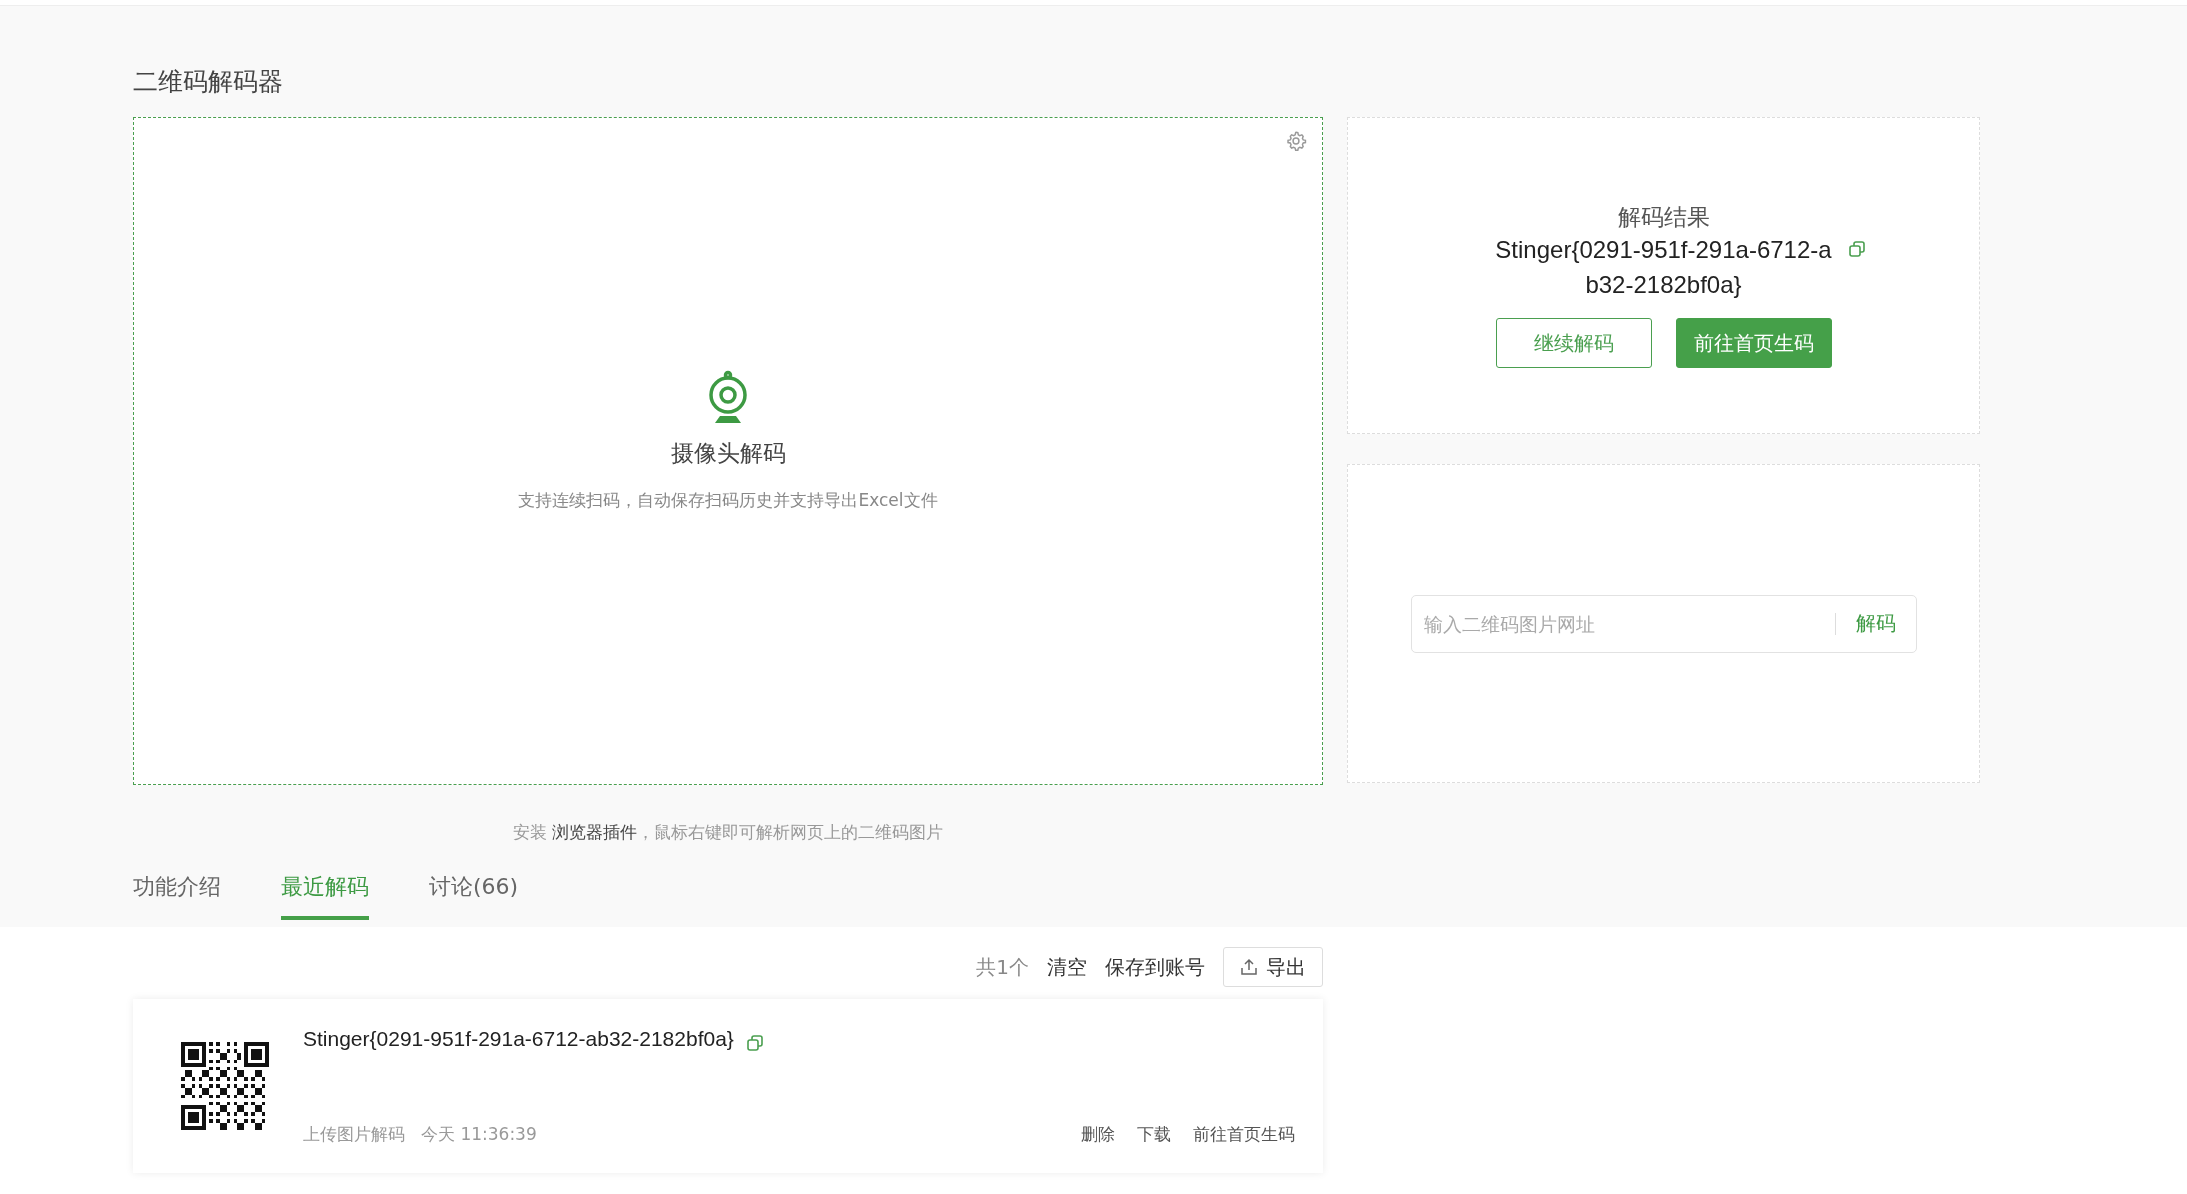  I want to click on card-action-link: 前往首页生码, so click(1244, 1134).